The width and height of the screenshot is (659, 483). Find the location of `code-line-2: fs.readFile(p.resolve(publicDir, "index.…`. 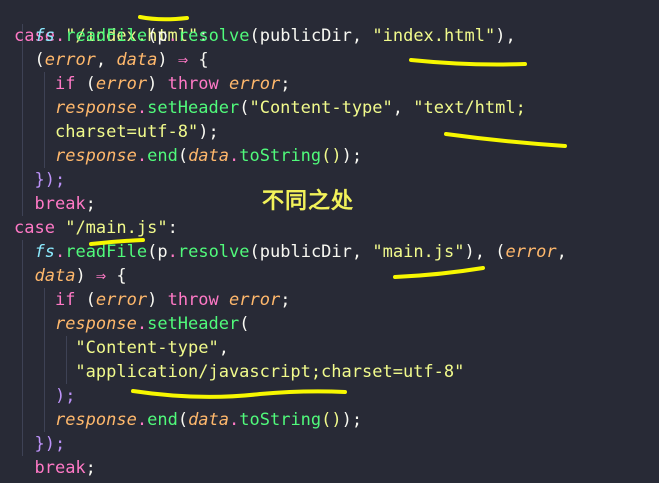

code-line-2: fs.readFile(p.resolve(publicDir, "index.… is located at coordinates (264, 36).